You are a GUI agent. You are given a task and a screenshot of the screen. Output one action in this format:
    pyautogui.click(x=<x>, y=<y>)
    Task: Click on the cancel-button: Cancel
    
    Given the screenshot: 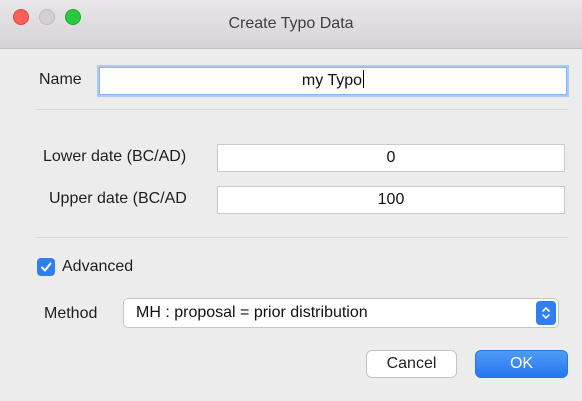 What is the action you would take?
    pyautogui.click(x=411, y=364)
    